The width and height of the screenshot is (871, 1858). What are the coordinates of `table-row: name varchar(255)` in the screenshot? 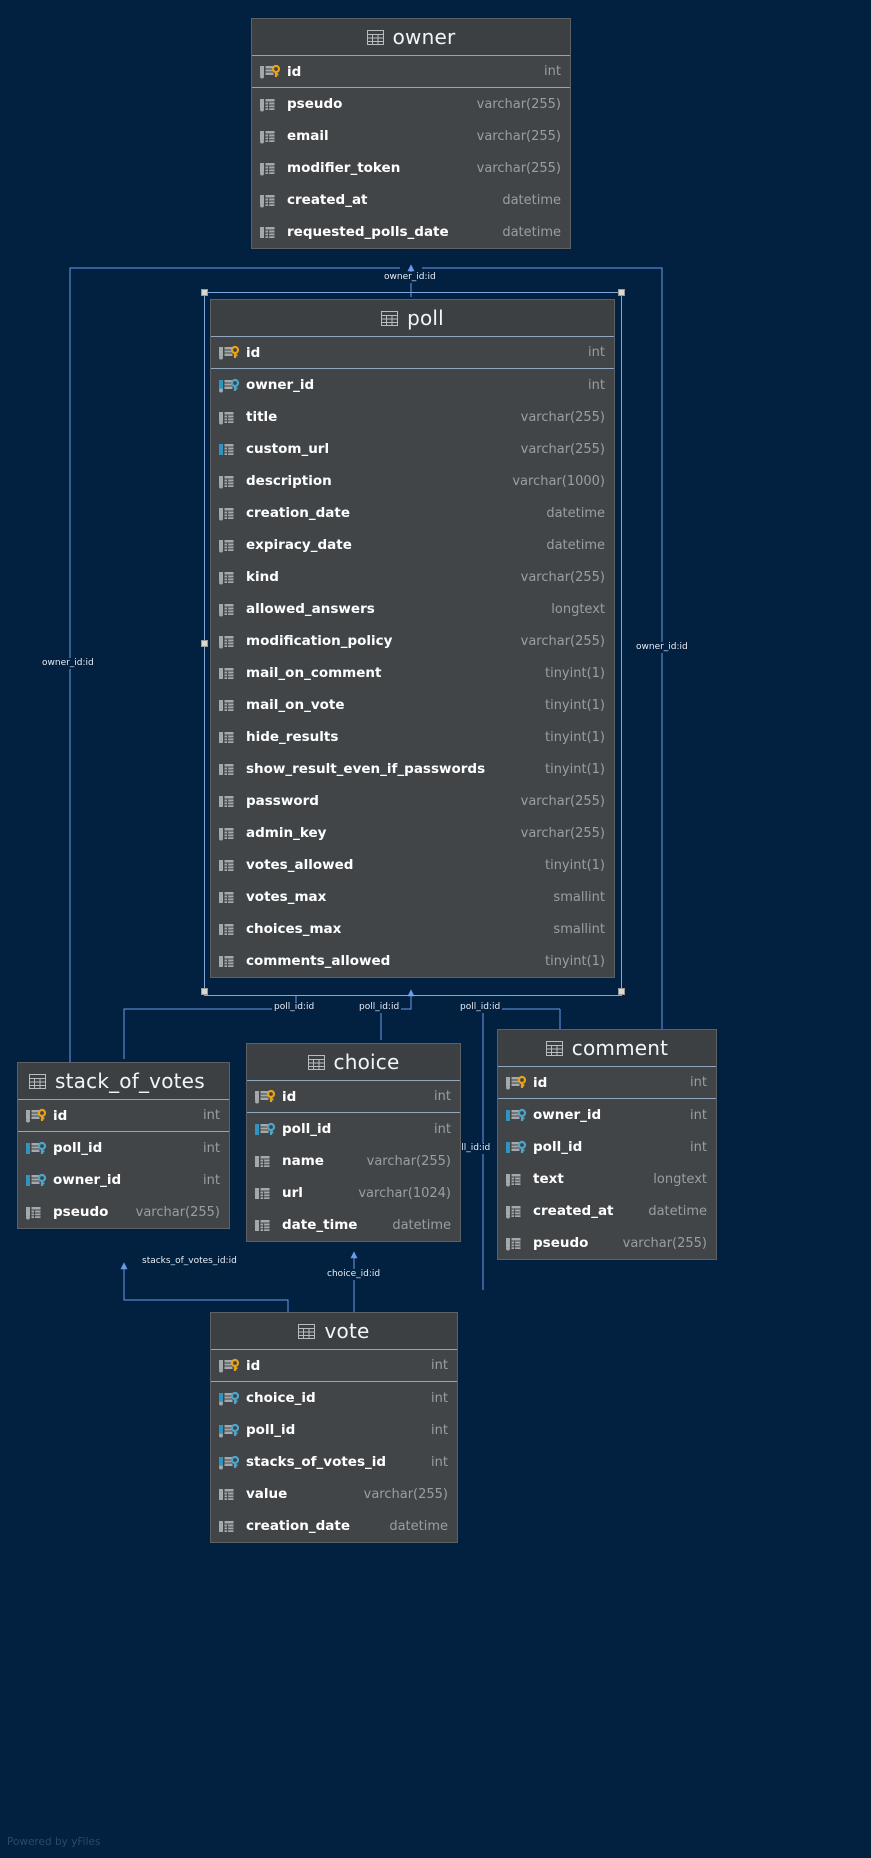 It's located at (353, 1161).